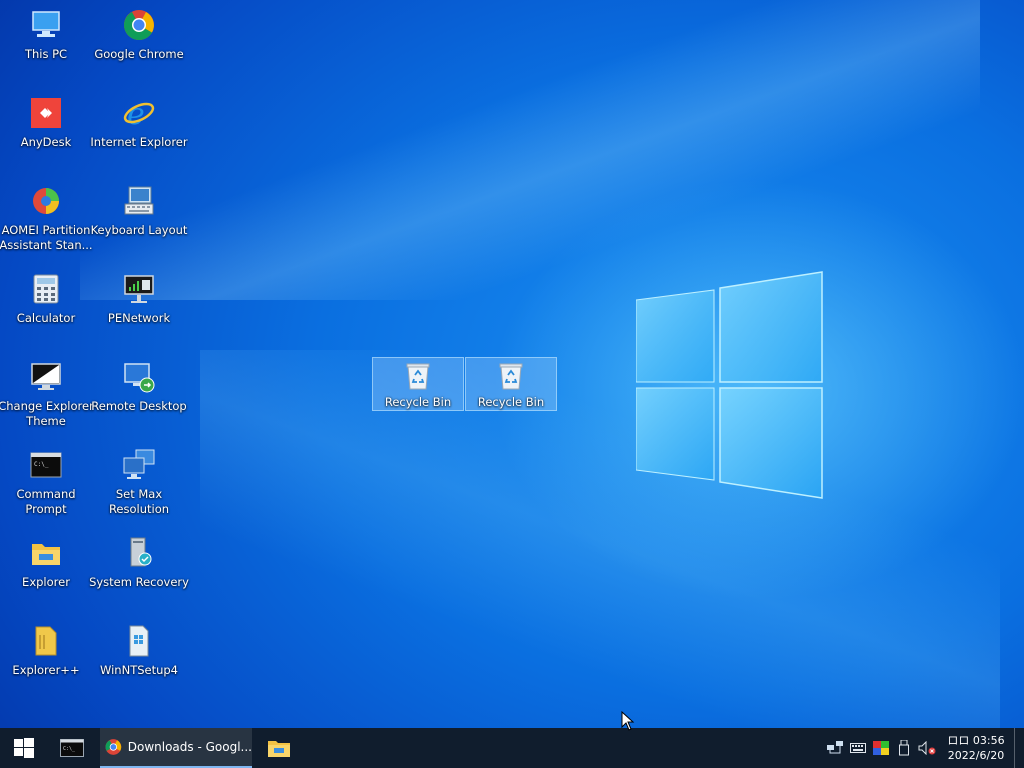  Describe the element at coordinates (139, 572) in the screenshot. I see `desktop-icon-system-recovery: System Recovery` at that location.